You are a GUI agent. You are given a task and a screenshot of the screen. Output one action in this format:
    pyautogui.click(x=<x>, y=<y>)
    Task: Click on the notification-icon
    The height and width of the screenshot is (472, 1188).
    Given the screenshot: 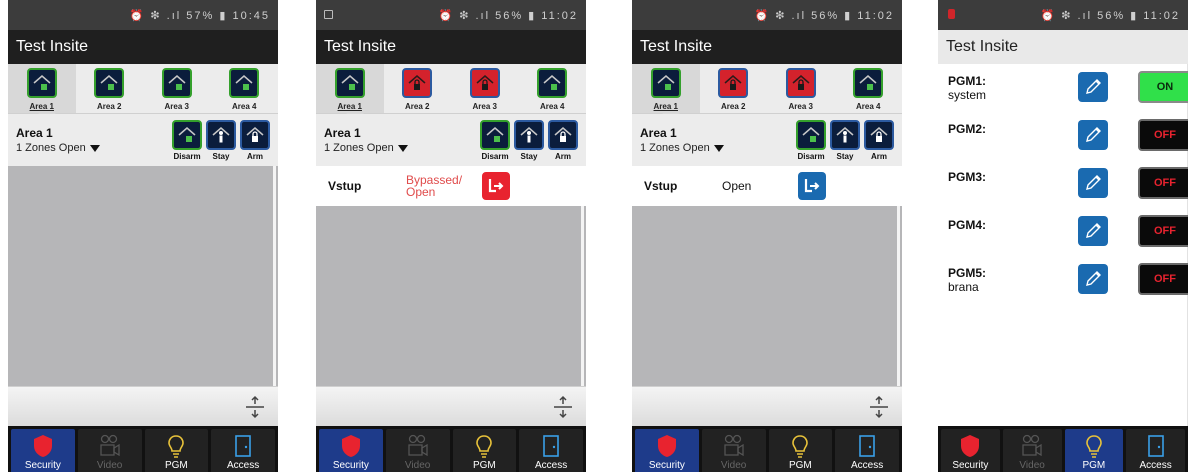 What is the action you would take?
    pyautogui.click(x=328, y=14)
    